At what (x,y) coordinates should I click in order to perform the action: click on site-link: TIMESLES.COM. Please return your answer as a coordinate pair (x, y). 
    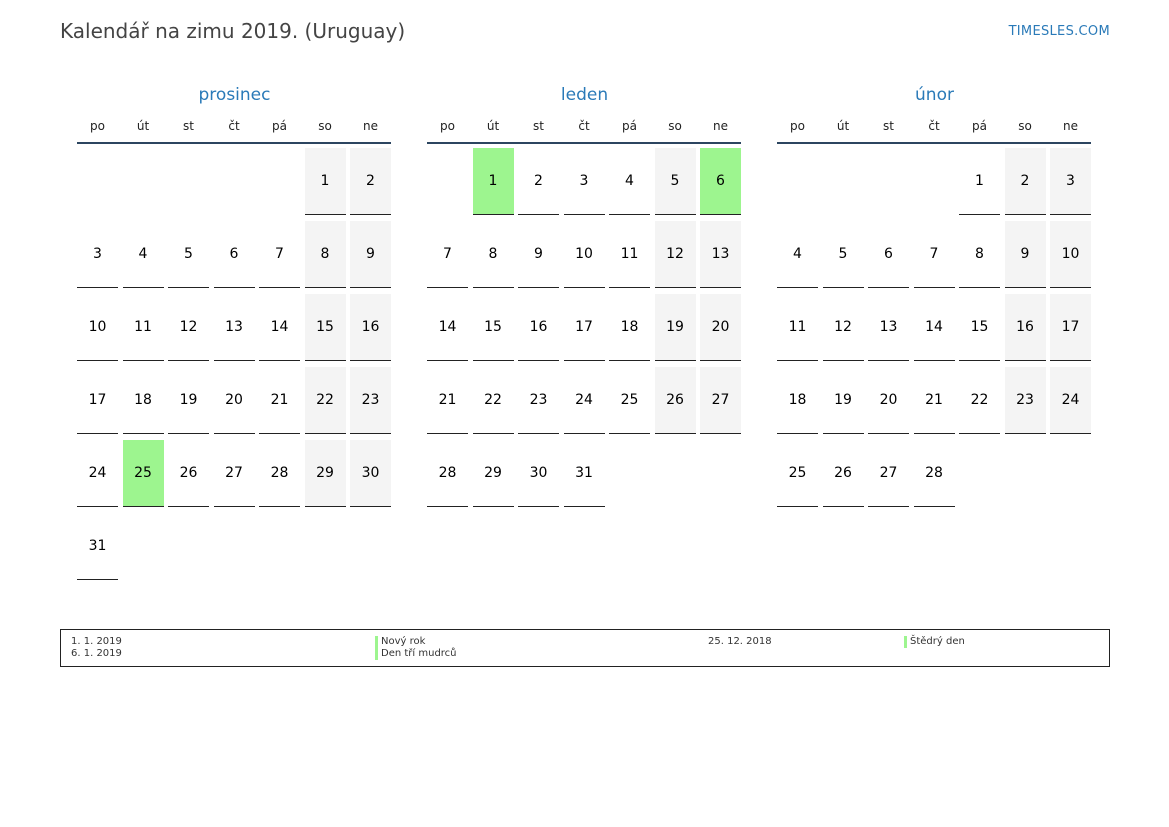
    Looking at the image, I should click on (1059, 31).